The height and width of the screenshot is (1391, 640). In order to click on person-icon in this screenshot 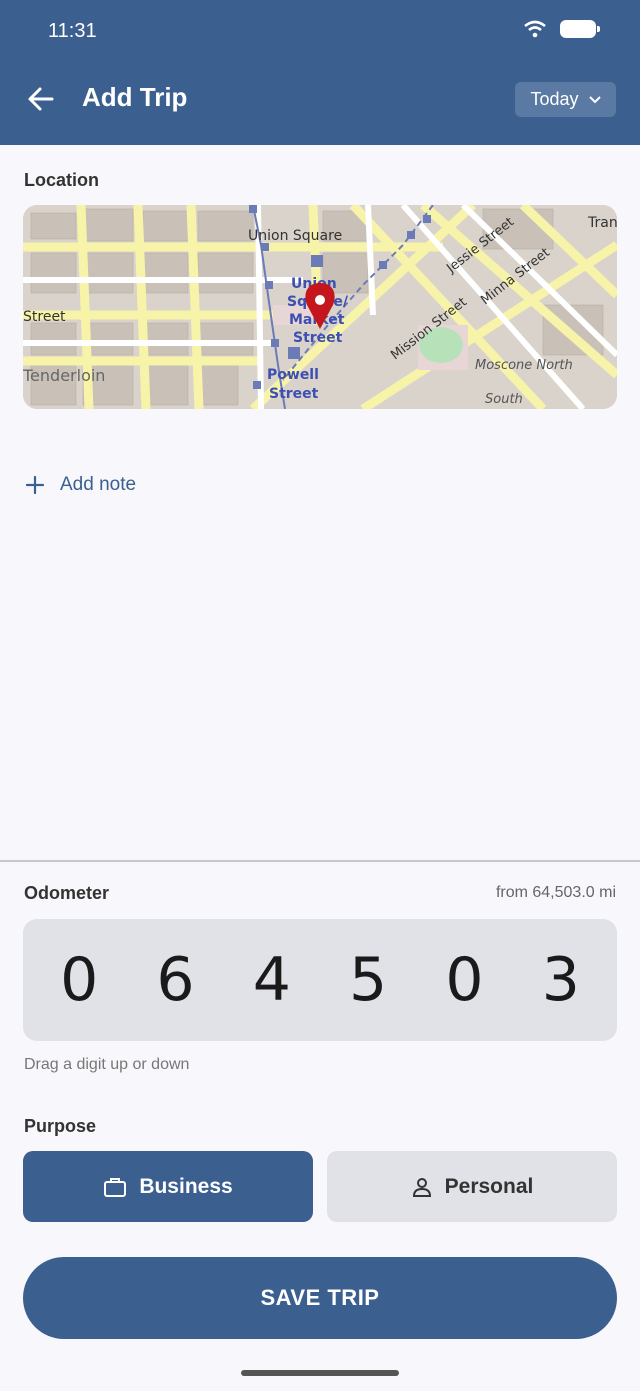, I will do `click(421, 1187)`.